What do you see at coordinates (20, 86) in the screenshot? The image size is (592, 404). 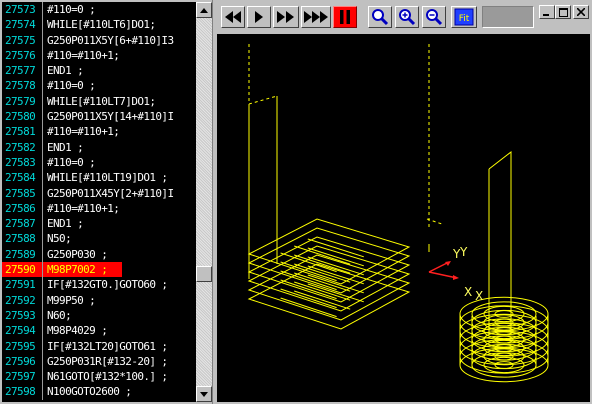 I see `line-number: 27578` at bounding box center [20, 86].